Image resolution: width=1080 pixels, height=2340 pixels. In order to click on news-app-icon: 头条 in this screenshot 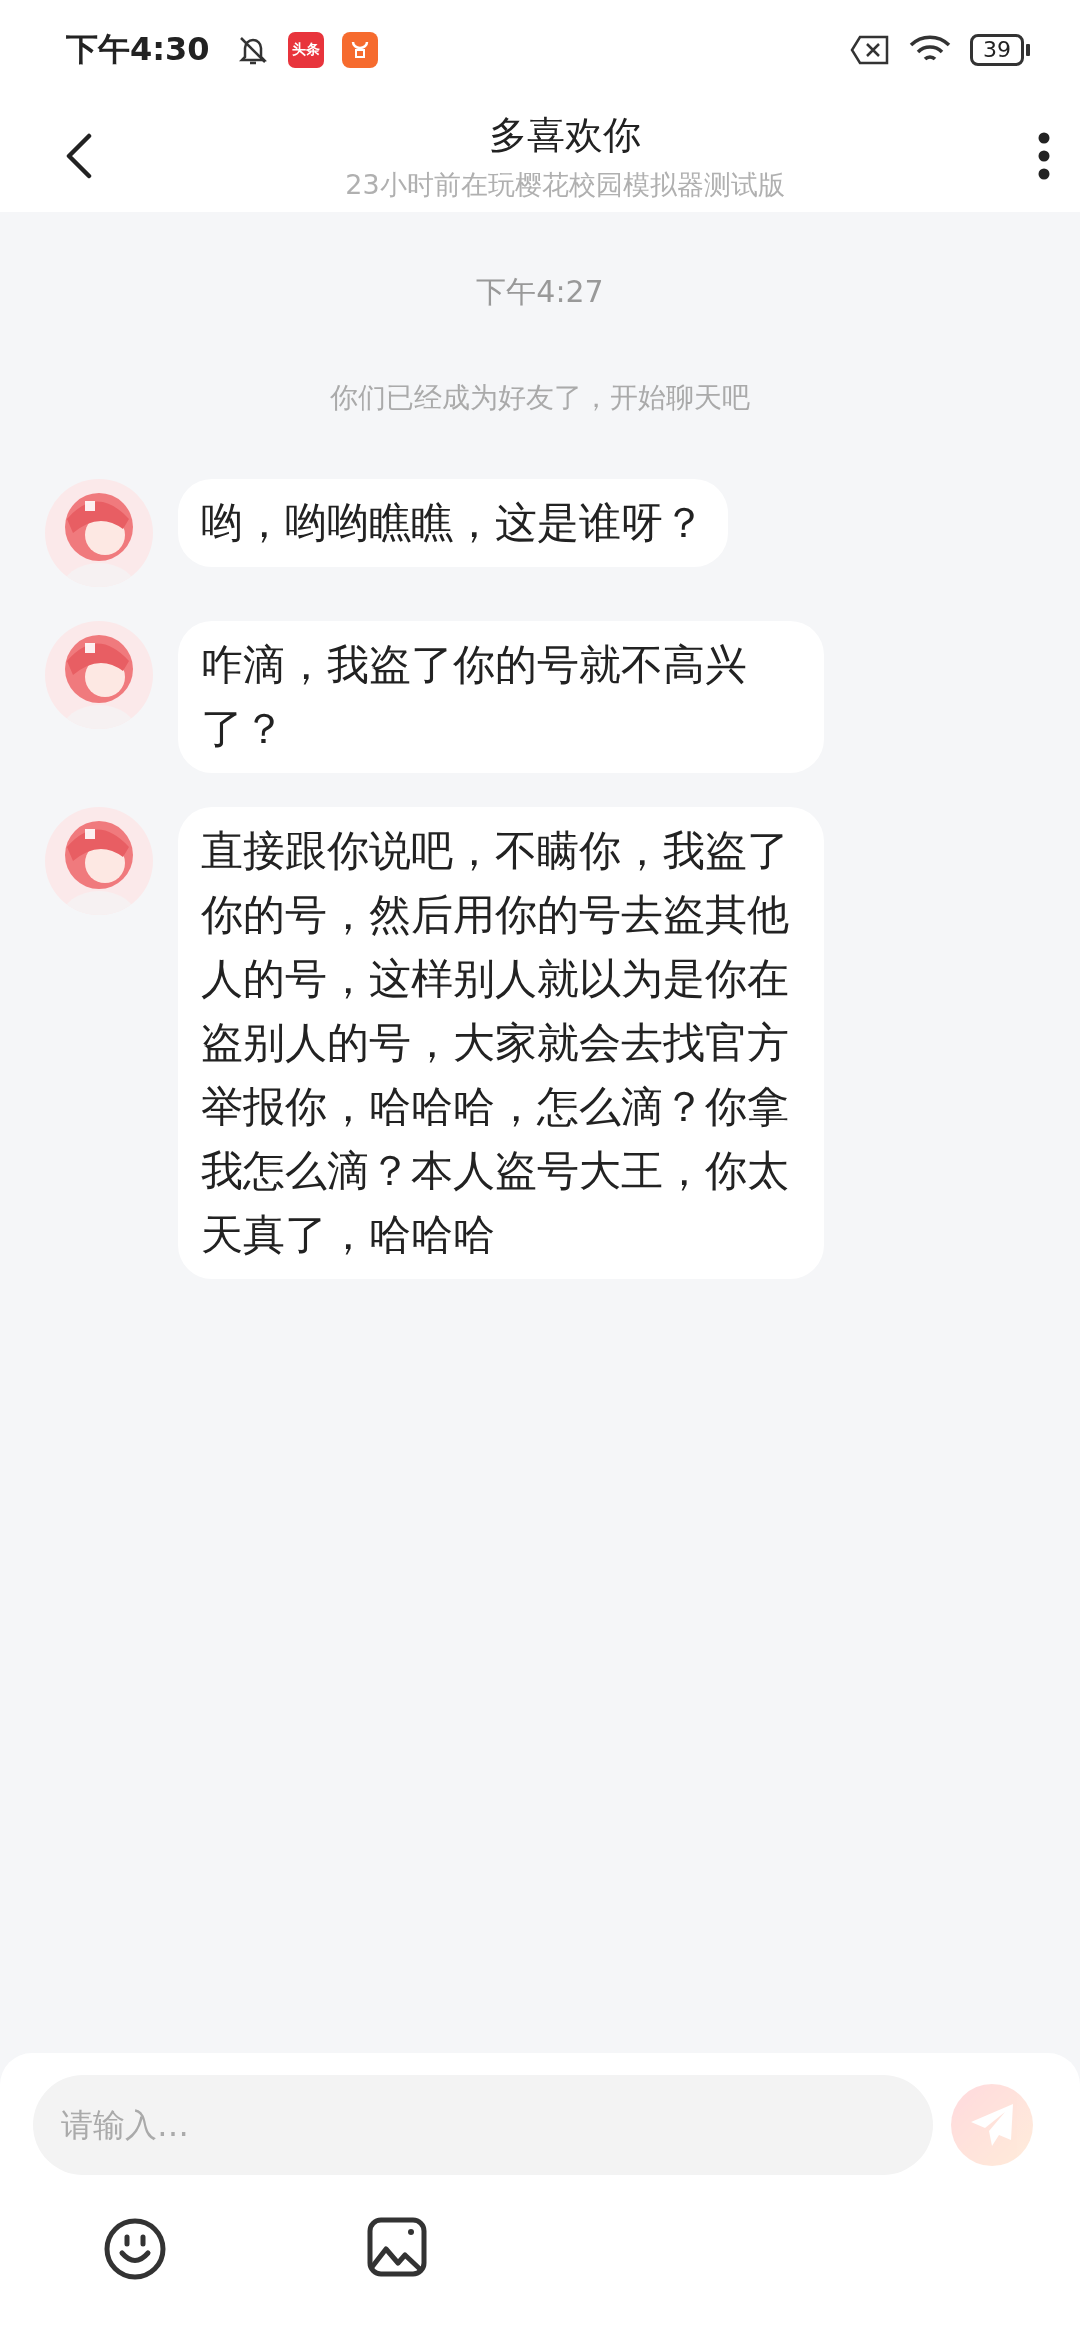, I will do `click(305, 50)`.